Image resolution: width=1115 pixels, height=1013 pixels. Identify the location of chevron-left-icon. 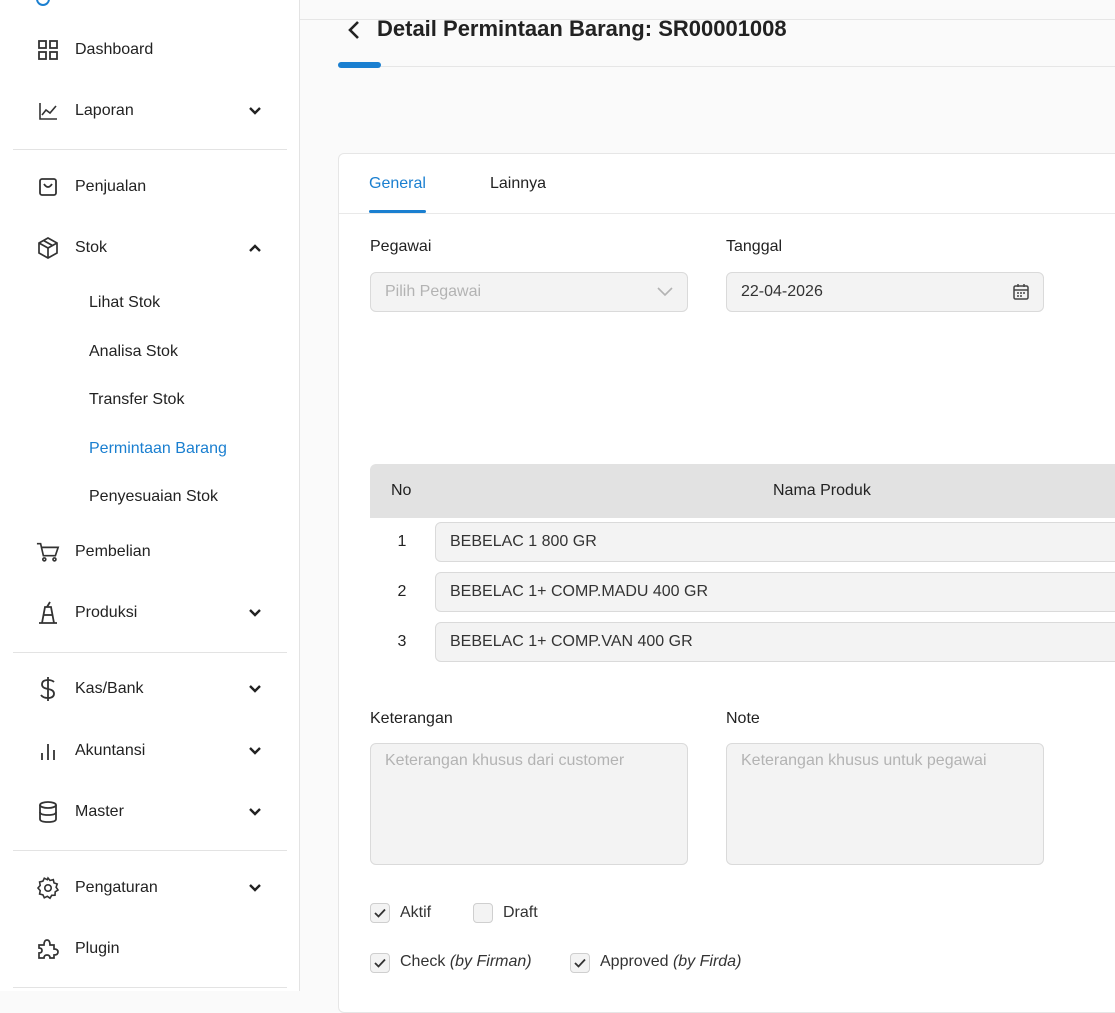
(353, 30).